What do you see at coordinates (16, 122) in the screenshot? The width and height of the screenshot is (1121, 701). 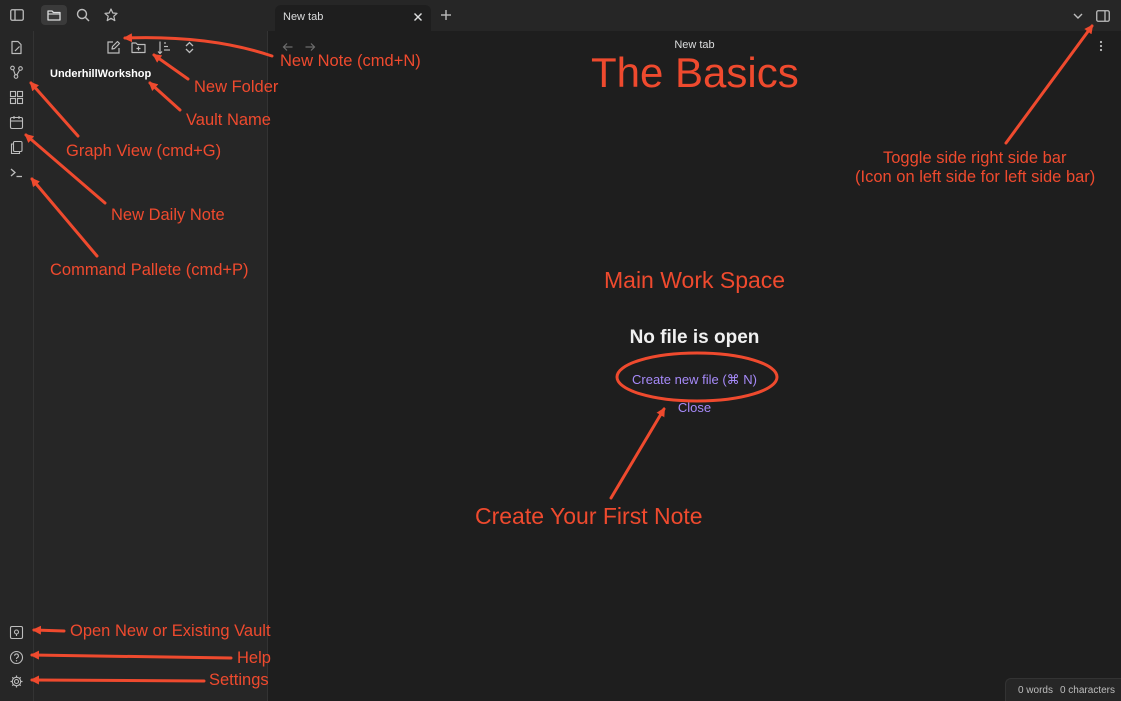 I see `daily-note-icon` at bounding box center [16, 122].